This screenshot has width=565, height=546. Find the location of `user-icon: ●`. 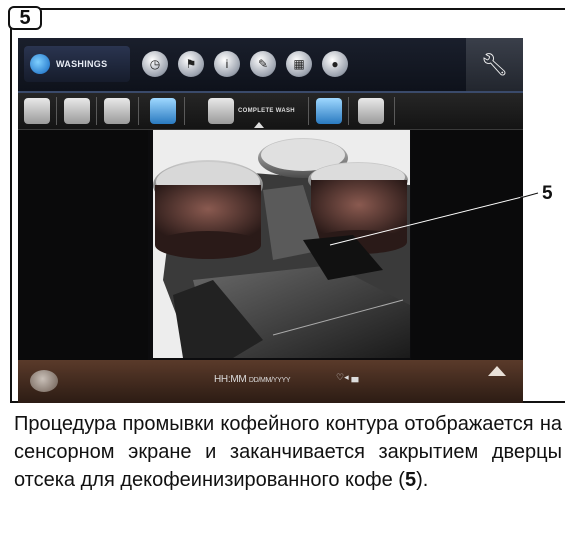

user-icon: ● is located at coordinates (335, 64).